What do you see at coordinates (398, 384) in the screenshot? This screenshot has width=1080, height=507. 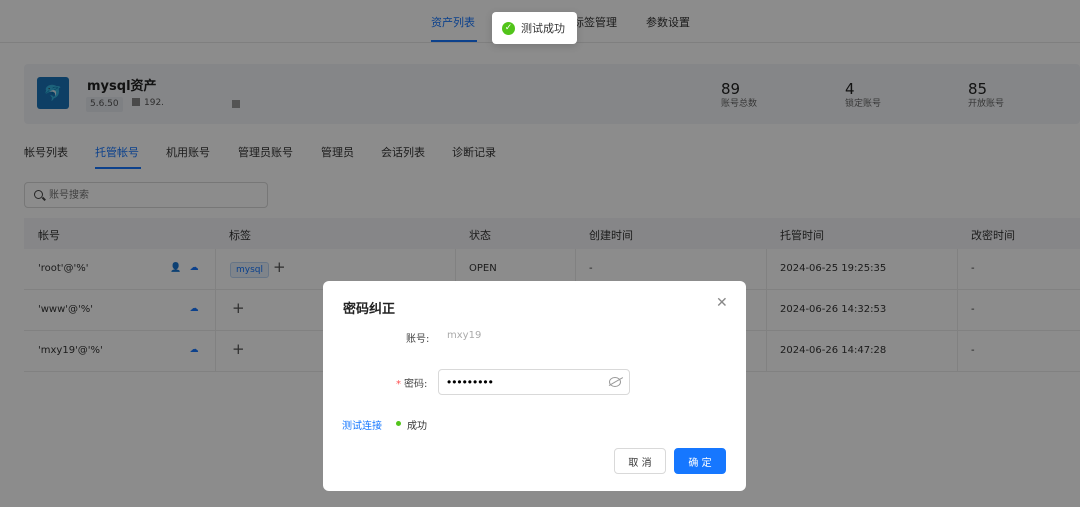 I see `required-mark: *` at bounding box center [398, 384].